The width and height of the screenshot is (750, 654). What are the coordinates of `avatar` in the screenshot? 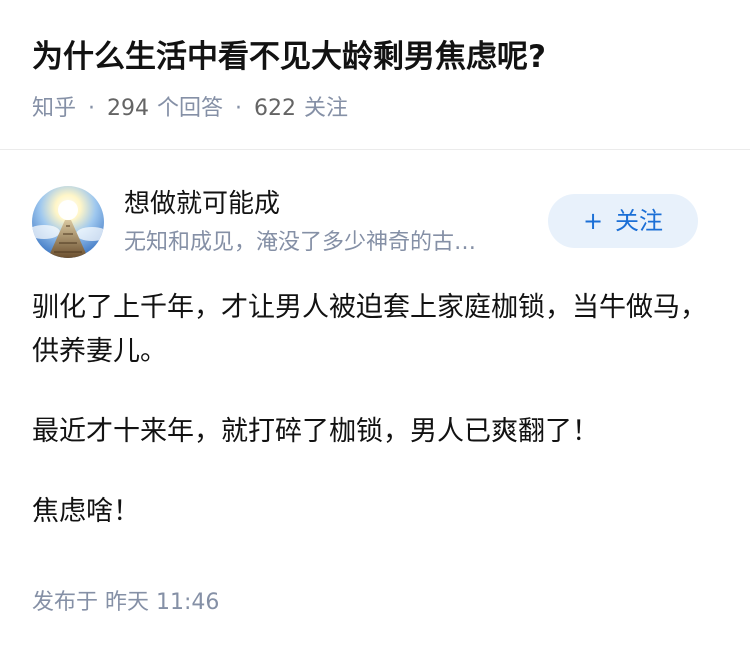 It's located at (68, 222).